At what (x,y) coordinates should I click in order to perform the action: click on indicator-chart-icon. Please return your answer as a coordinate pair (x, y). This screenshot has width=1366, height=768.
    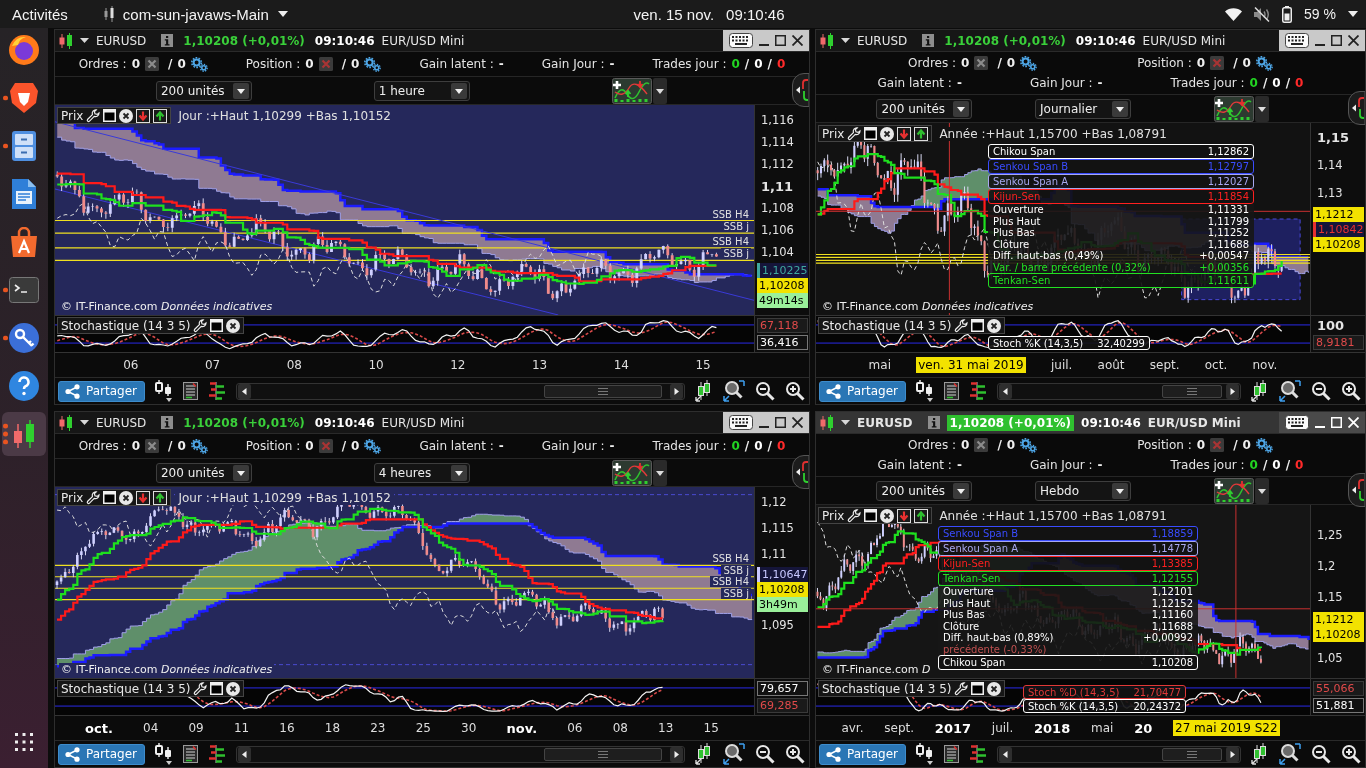
    Looking at the image, I should click on (632, 472).